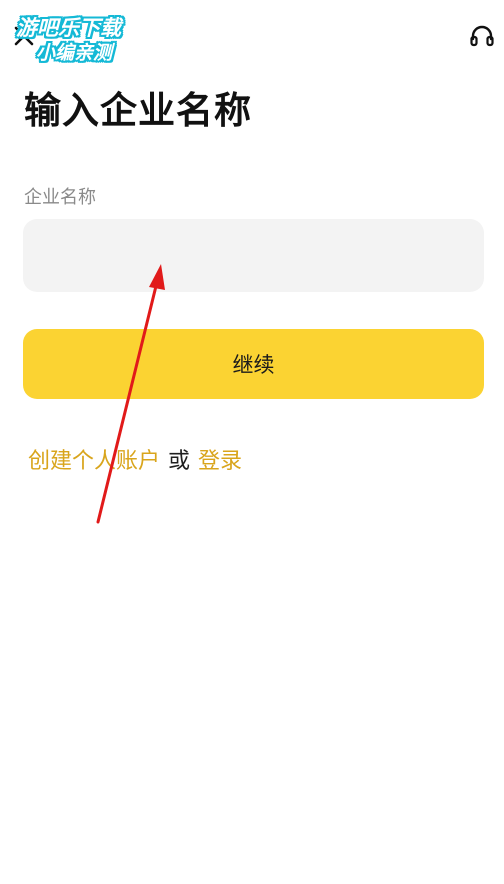  I want to click on company-name-input, so click(253, 255).